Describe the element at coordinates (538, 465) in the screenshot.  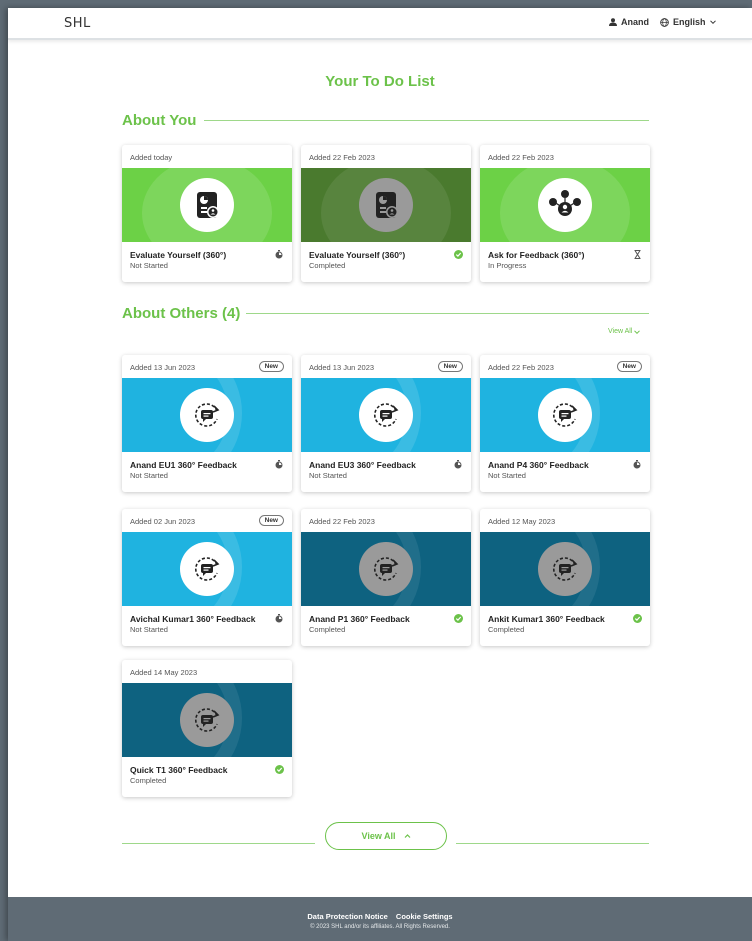
I see `card-title: Anand P4 360° Feedback` at that location.